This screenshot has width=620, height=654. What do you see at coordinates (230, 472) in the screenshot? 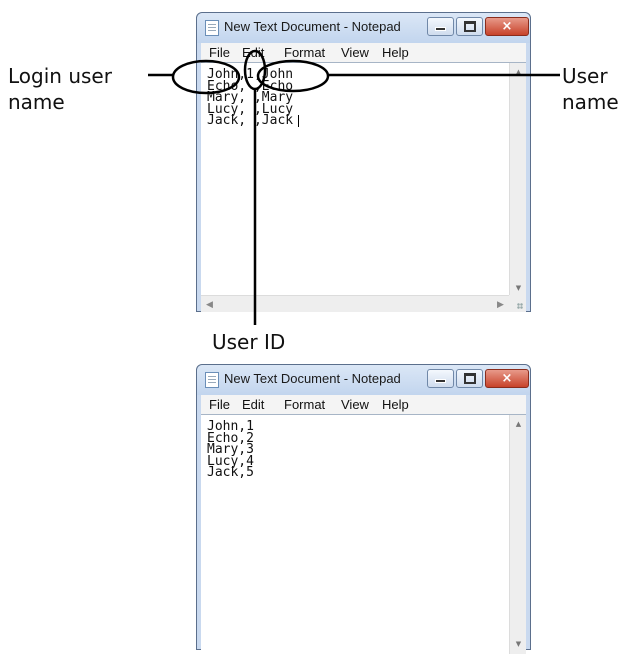
I see `text-line: Jack,5` at bounding box center [230, 472].